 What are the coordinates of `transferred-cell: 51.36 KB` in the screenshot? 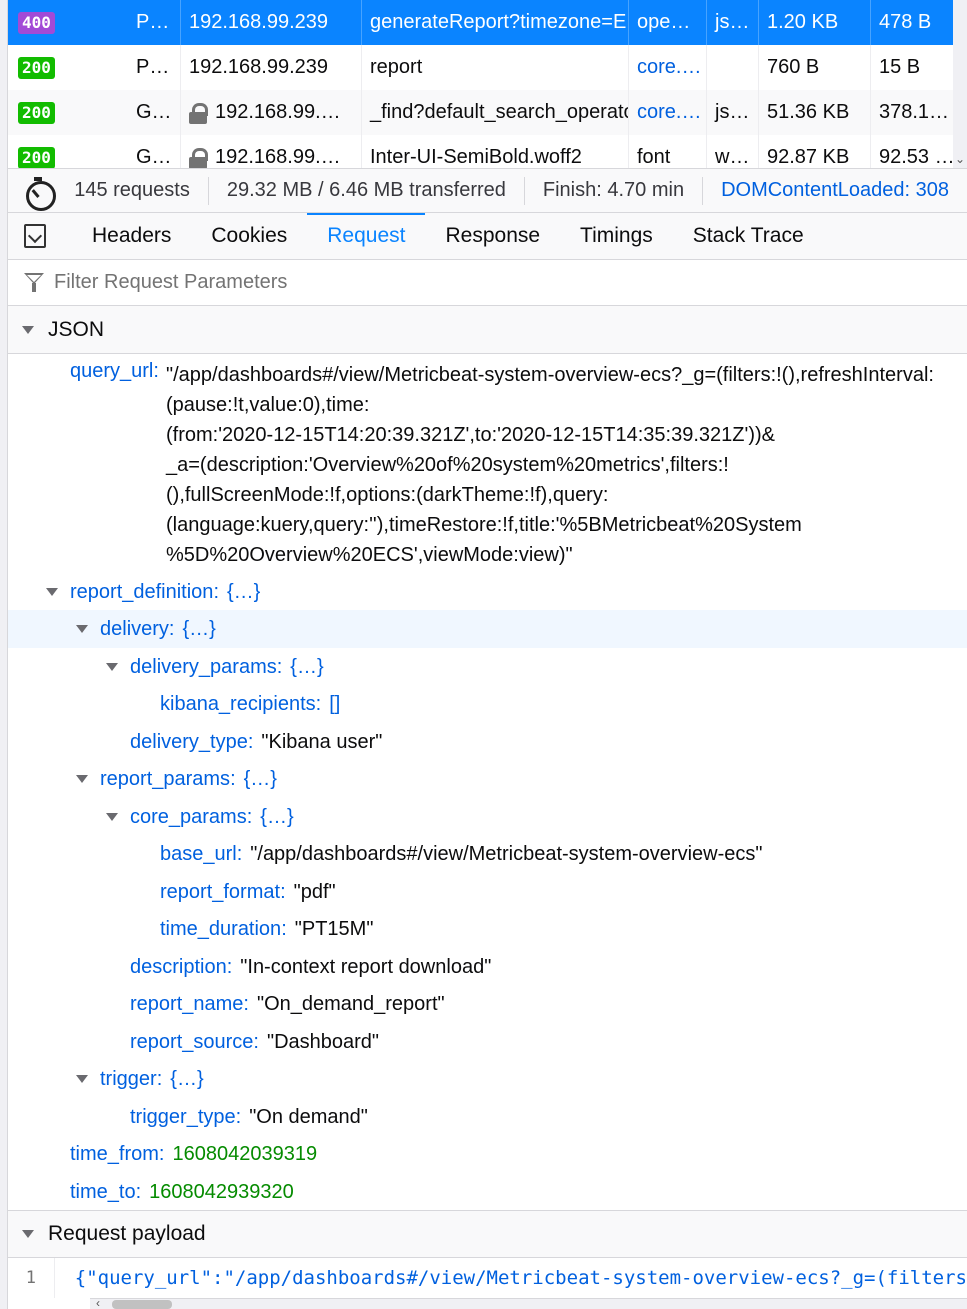 It's located at (815, 112).